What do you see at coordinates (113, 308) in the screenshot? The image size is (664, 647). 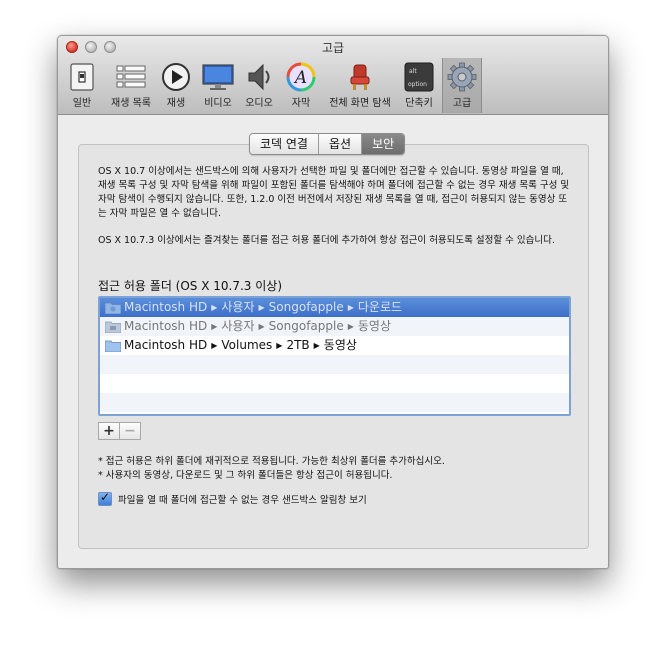 I see `download-folder-icon` at bounding box center [113, 308].